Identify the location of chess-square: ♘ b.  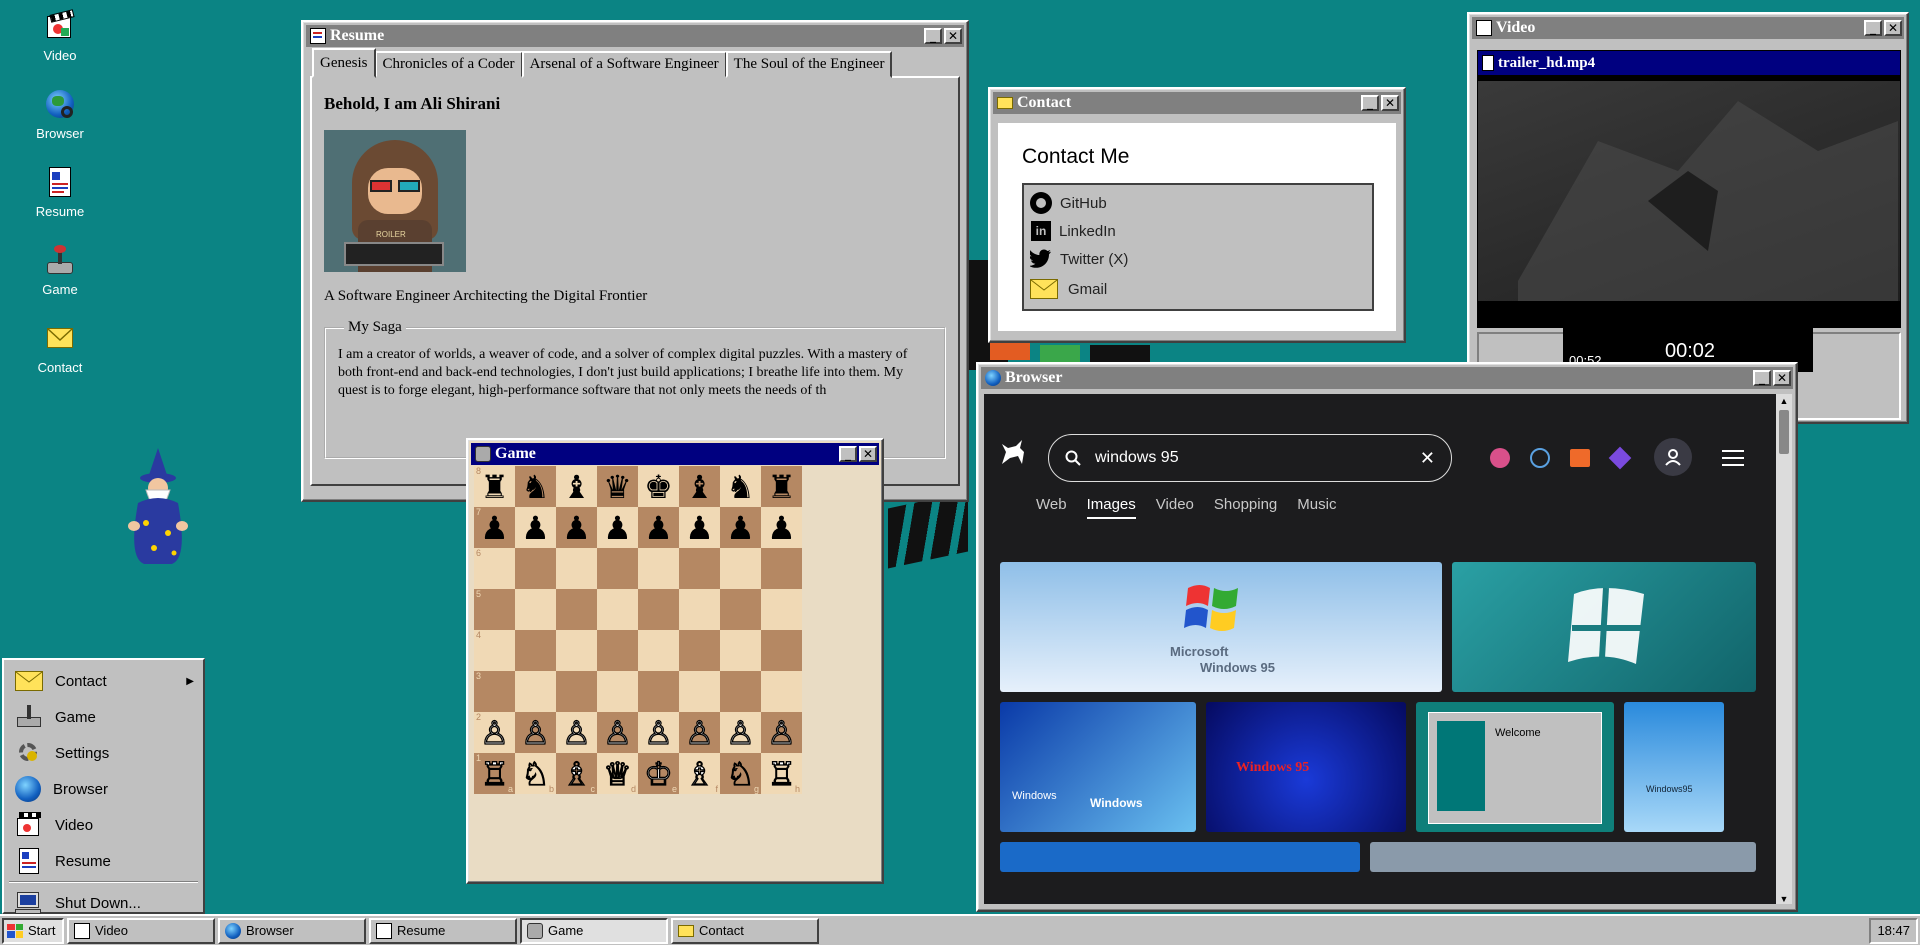
(535, 773).